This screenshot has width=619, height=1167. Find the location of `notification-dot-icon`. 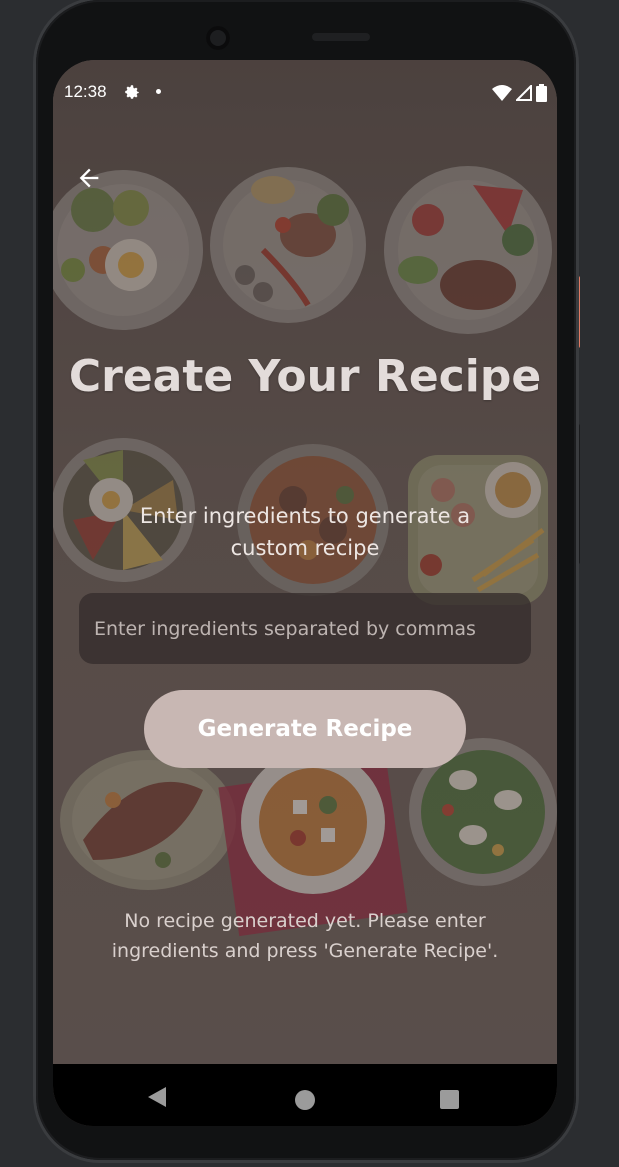

notification-dot-icon is located at coordinates (158, 91).